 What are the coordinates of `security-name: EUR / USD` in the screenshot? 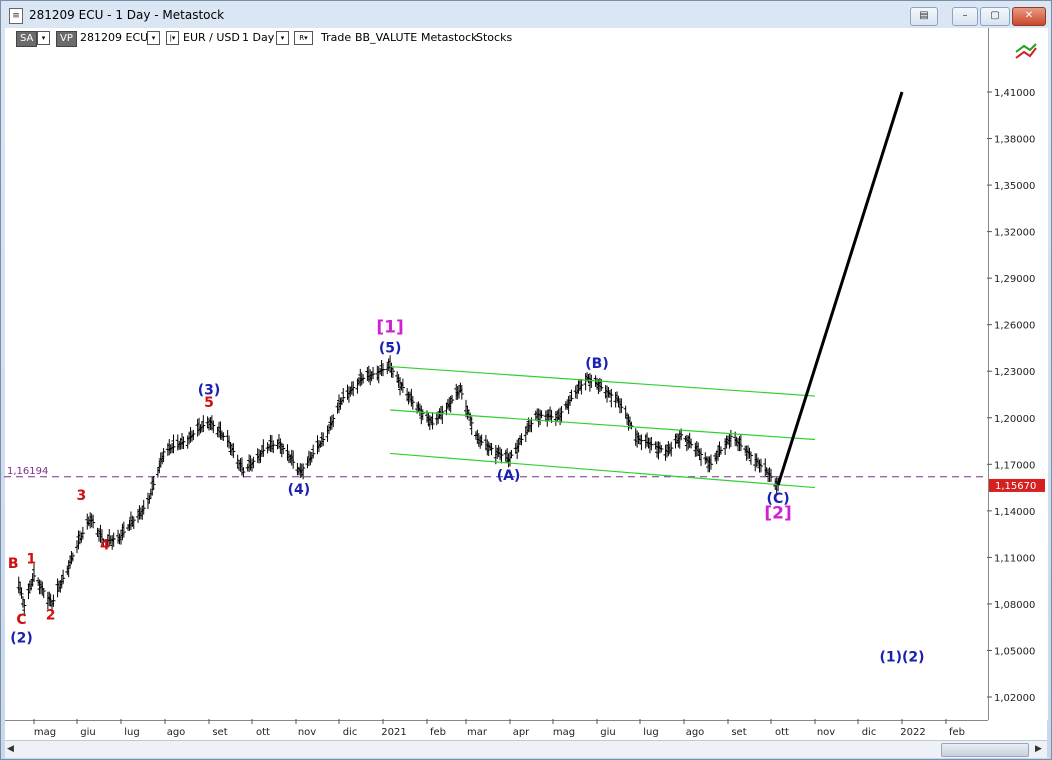 It's located at (211, 37).